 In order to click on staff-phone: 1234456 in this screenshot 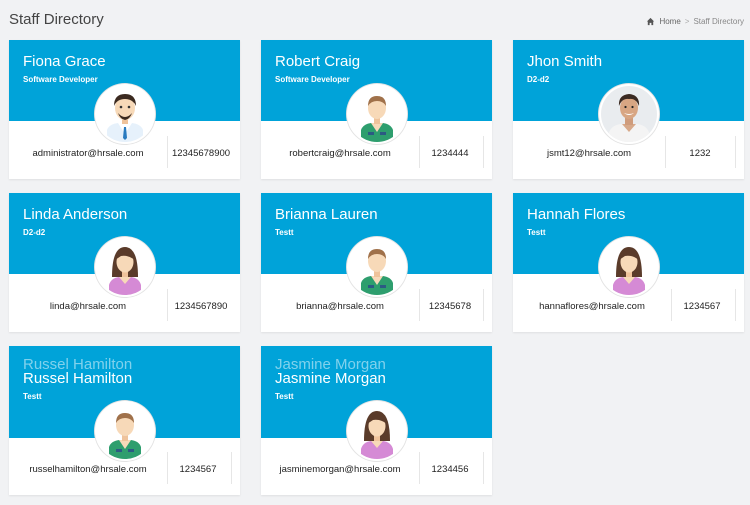, I will do `click(450, 469)`.